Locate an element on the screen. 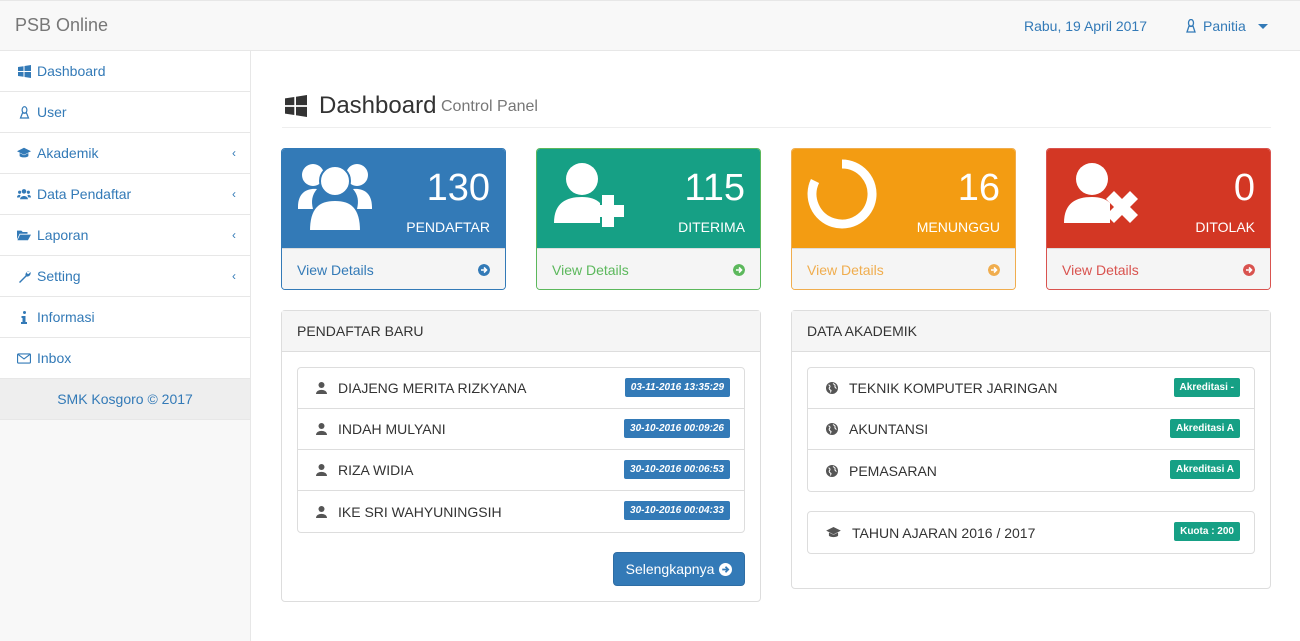  stat-panel-ditolak: 0 DITOLAK View Details is located at coordinates (1158, 219).